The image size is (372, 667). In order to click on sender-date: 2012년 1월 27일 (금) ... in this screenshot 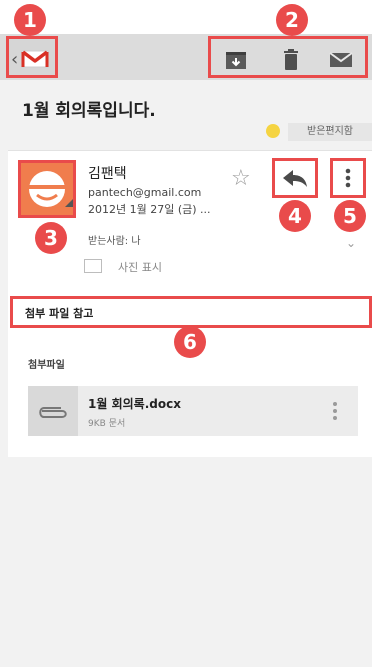, I will do `click(149, 209)`.